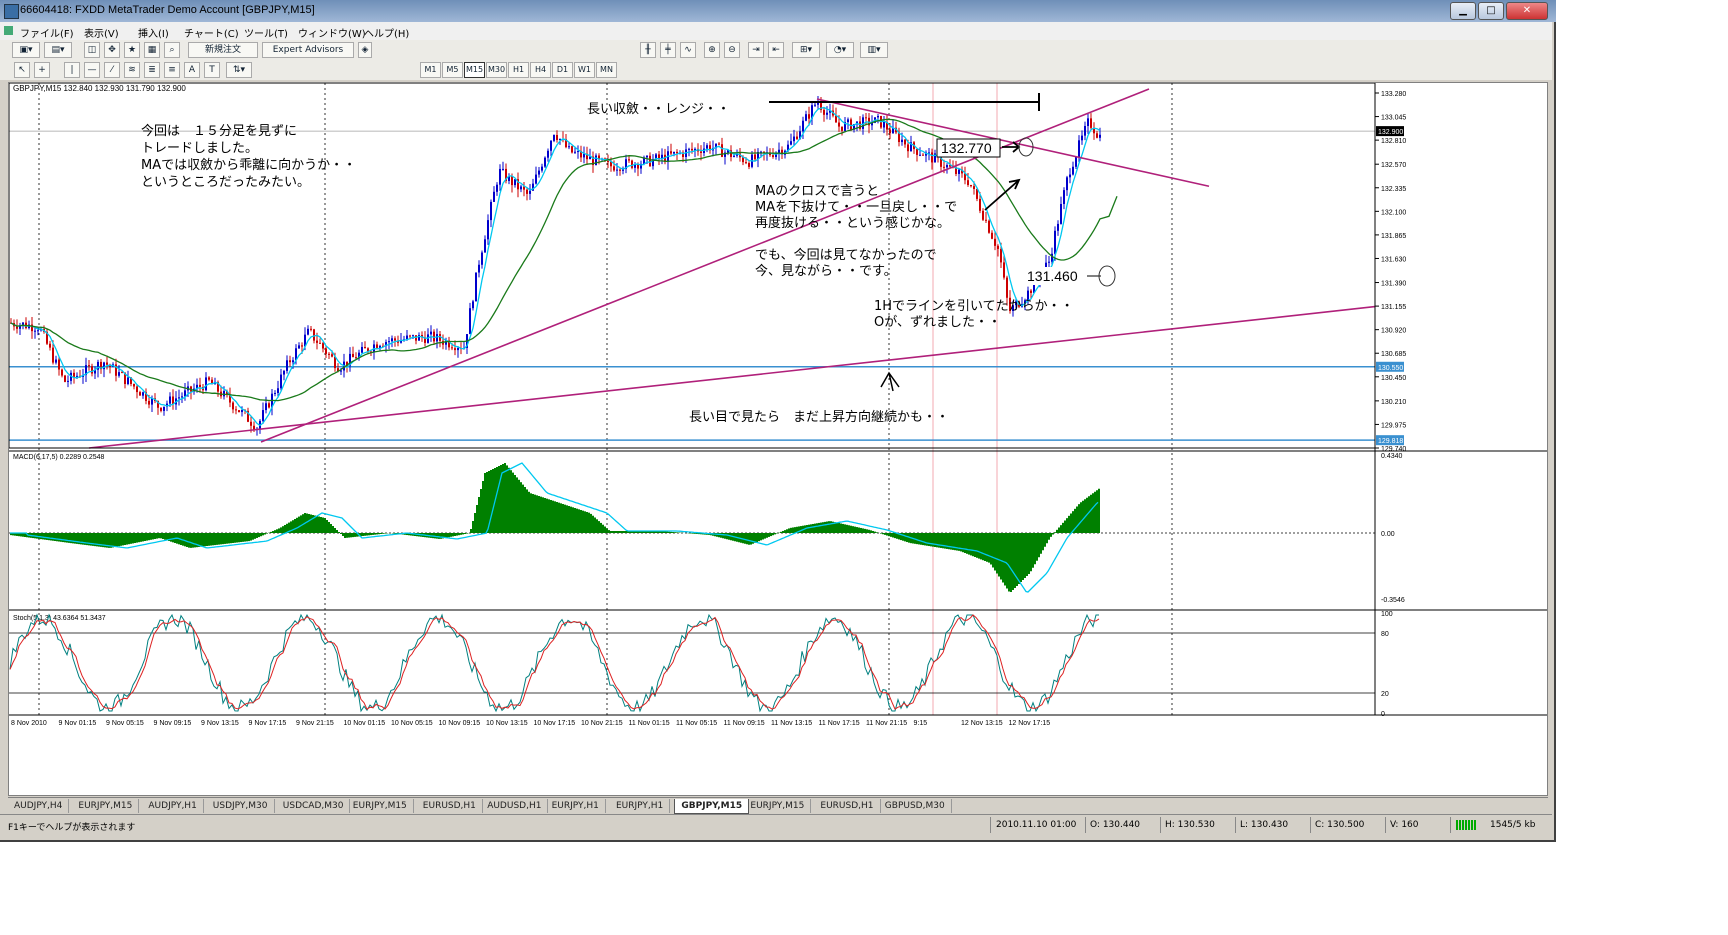  Describe the element at coordinates (153, 32) in the screenshot. I see `menu-insert: 挿入(I)` at that location.